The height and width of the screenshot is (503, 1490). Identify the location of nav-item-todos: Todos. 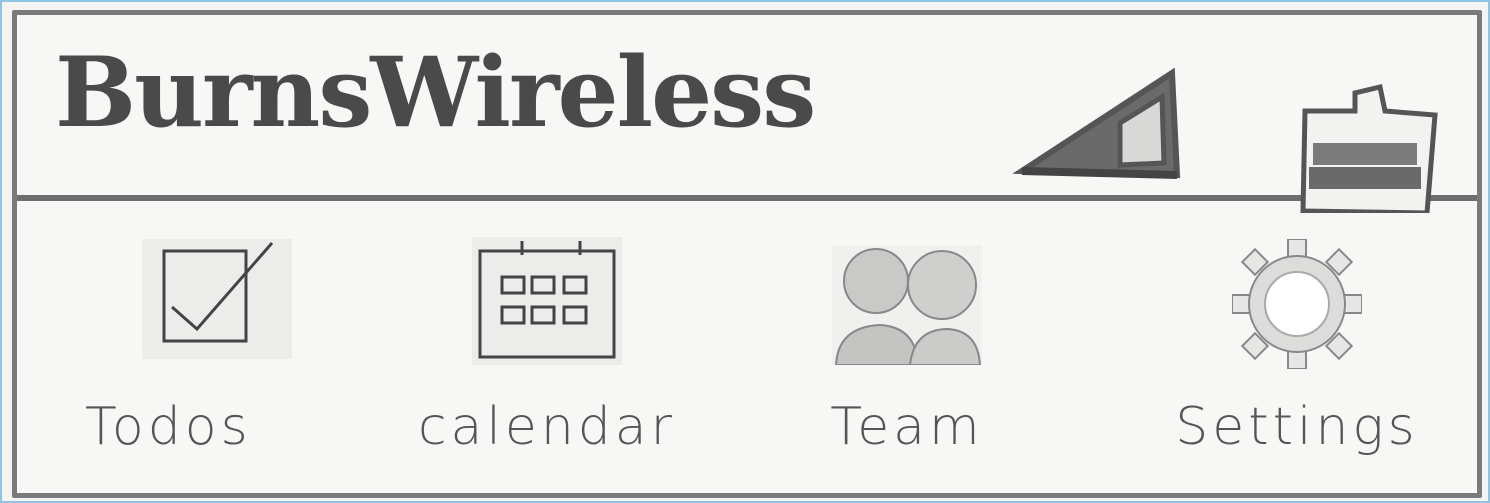
(217, 346).